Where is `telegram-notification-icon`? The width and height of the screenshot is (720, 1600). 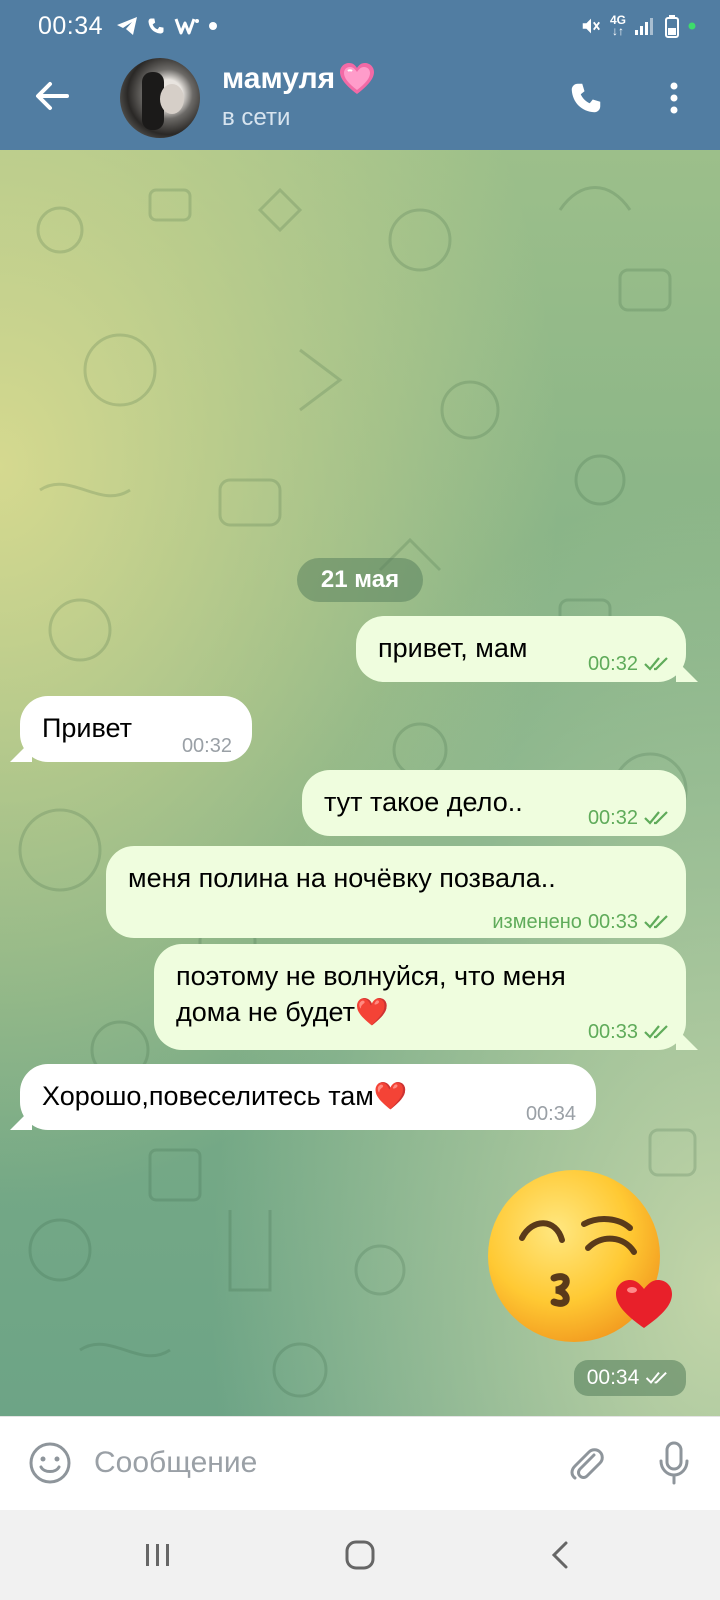 telegram-notification-icon is located at coordinates (127, 26).